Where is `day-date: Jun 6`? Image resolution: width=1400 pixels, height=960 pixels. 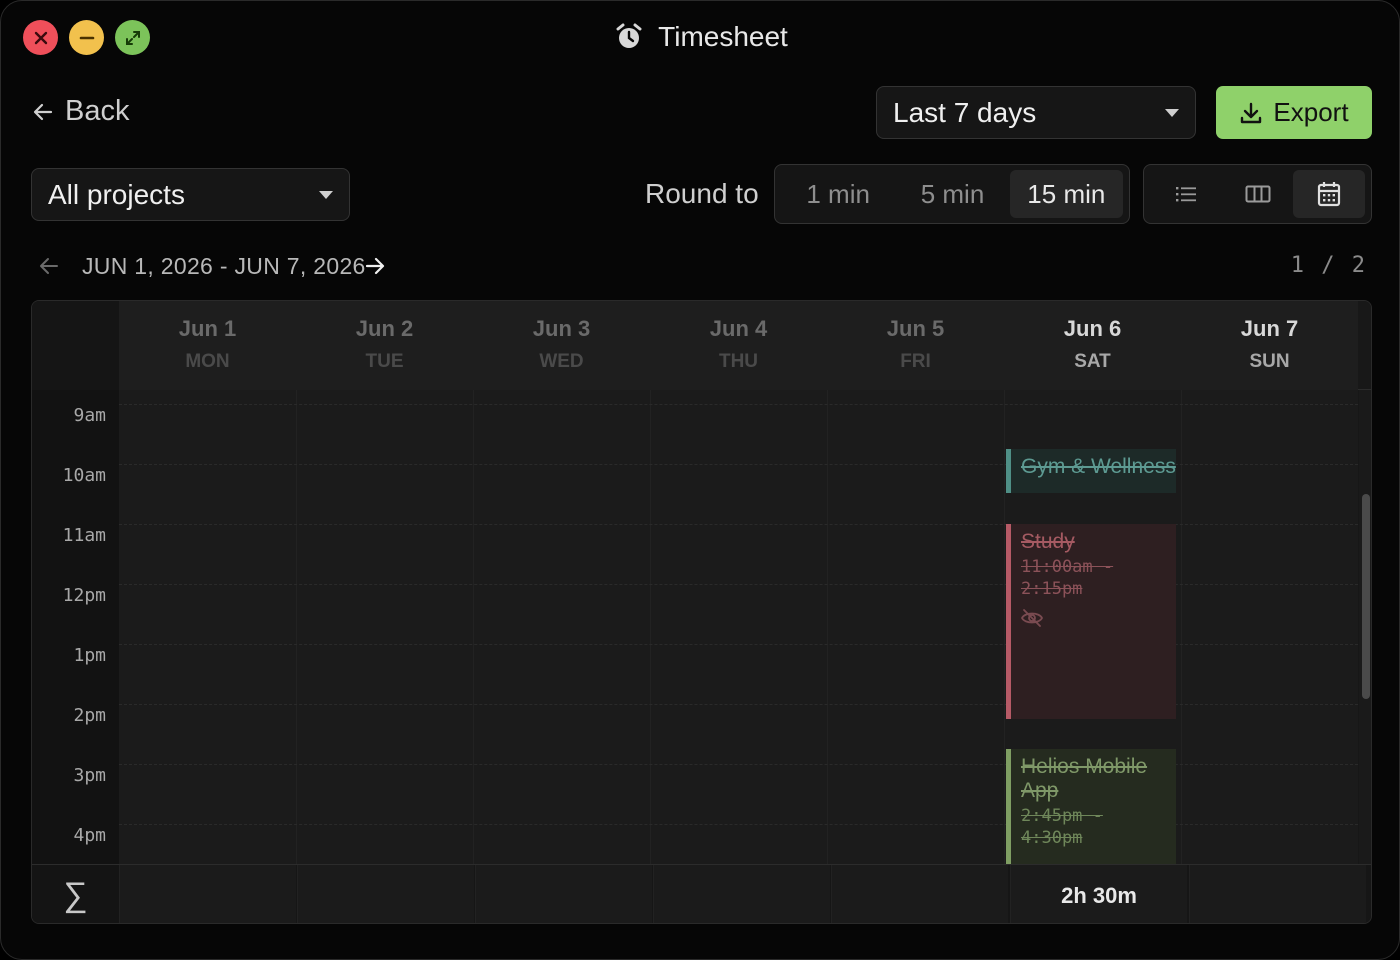 day-date: Jun 6 is located at coordinates (1092, 328).